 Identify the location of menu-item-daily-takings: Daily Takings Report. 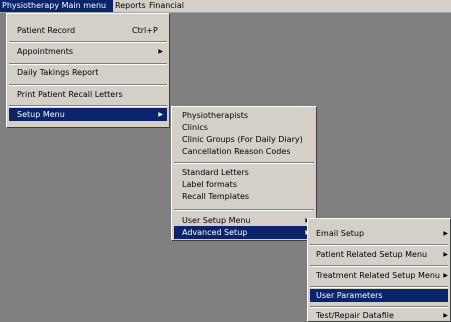
(88, 72).